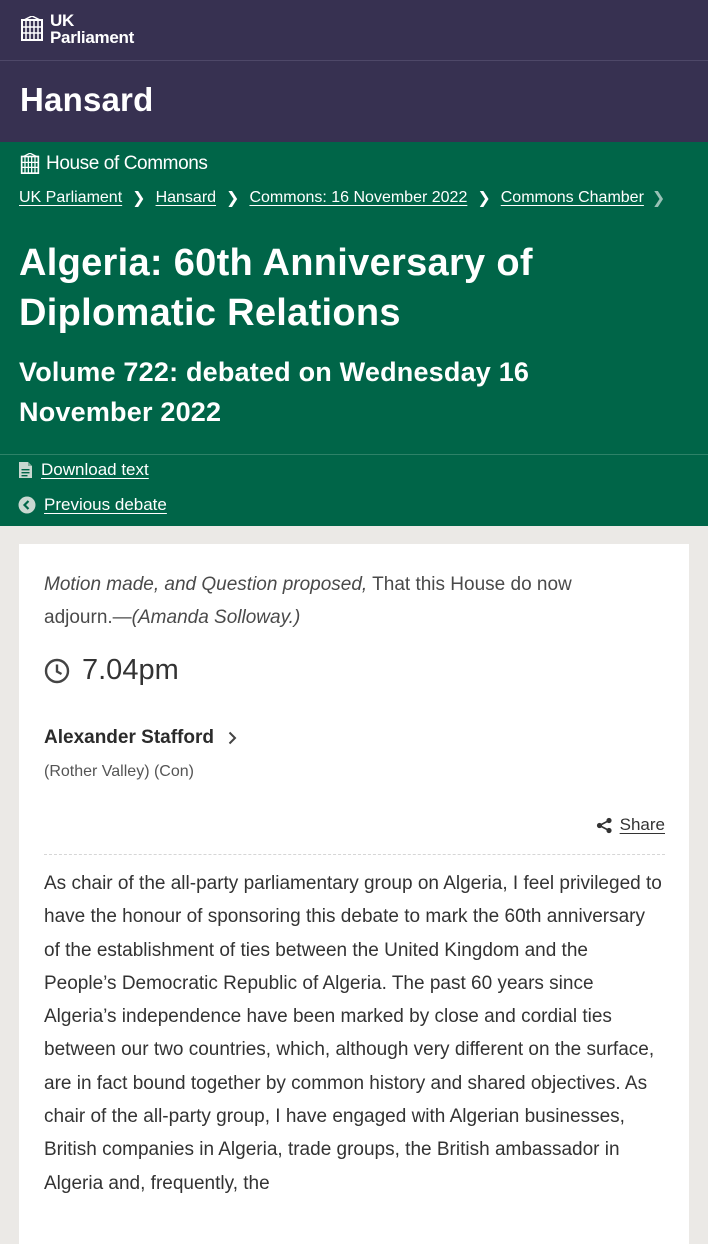 The height and width of the screenshot is (1244, 708). I want to click on hansard-bar: Hansard, so click(354, 101).